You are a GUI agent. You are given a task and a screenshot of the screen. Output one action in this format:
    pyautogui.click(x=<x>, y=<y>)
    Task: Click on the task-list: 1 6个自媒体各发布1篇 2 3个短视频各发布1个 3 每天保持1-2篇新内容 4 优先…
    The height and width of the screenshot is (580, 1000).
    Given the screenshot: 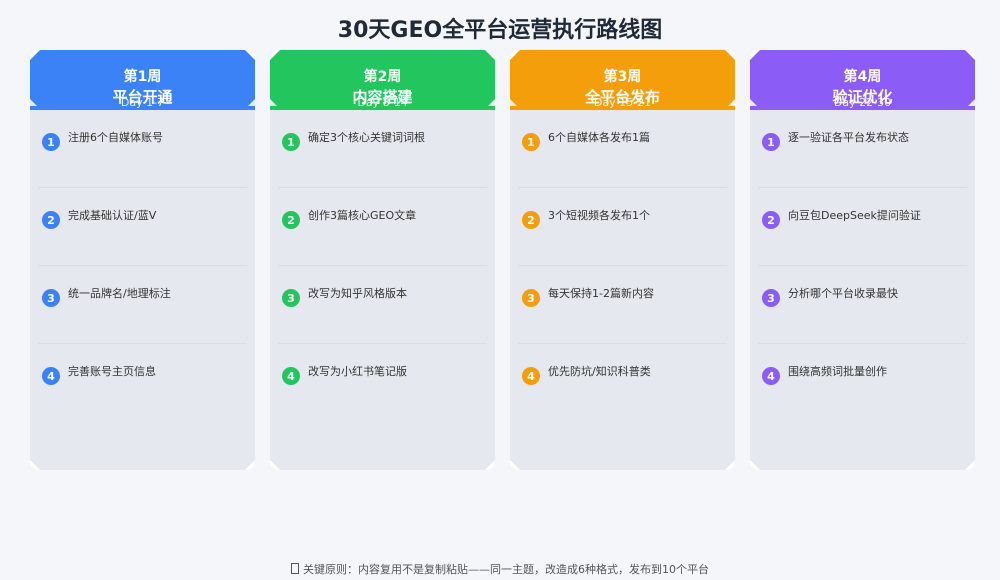 What is the action you would take?
    pyautogui.click(x=622, y=266)
    